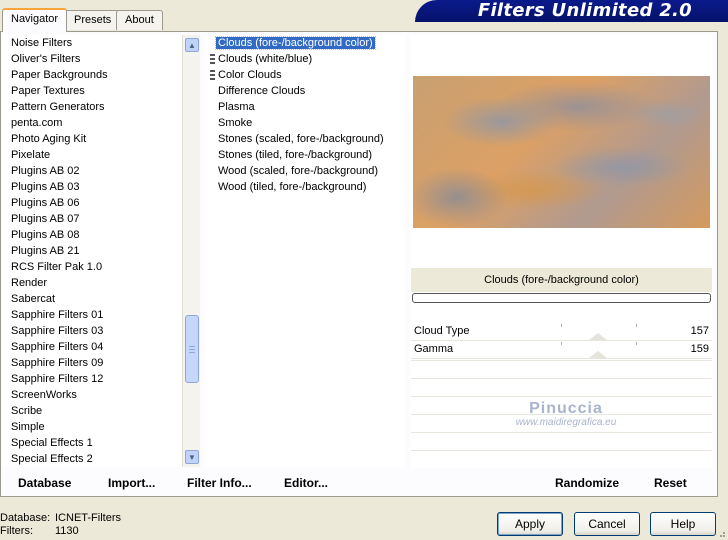  I want to click on param-label: Gamma, so click(434, 349).